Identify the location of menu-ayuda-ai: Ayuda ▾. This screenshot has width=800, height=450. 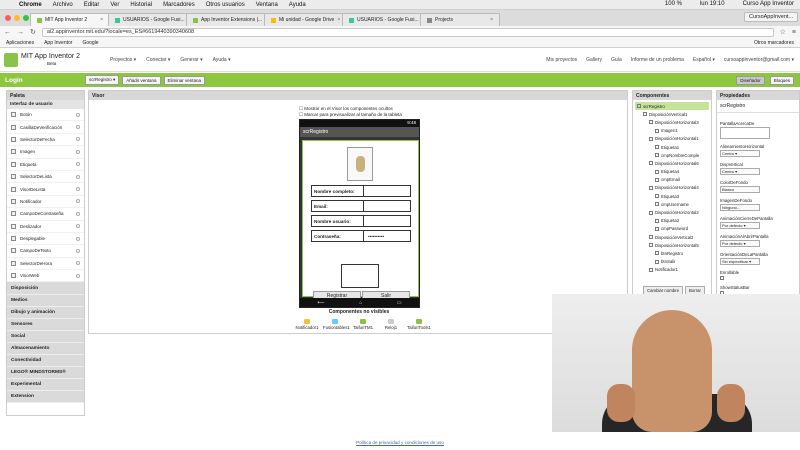
(222, 60).